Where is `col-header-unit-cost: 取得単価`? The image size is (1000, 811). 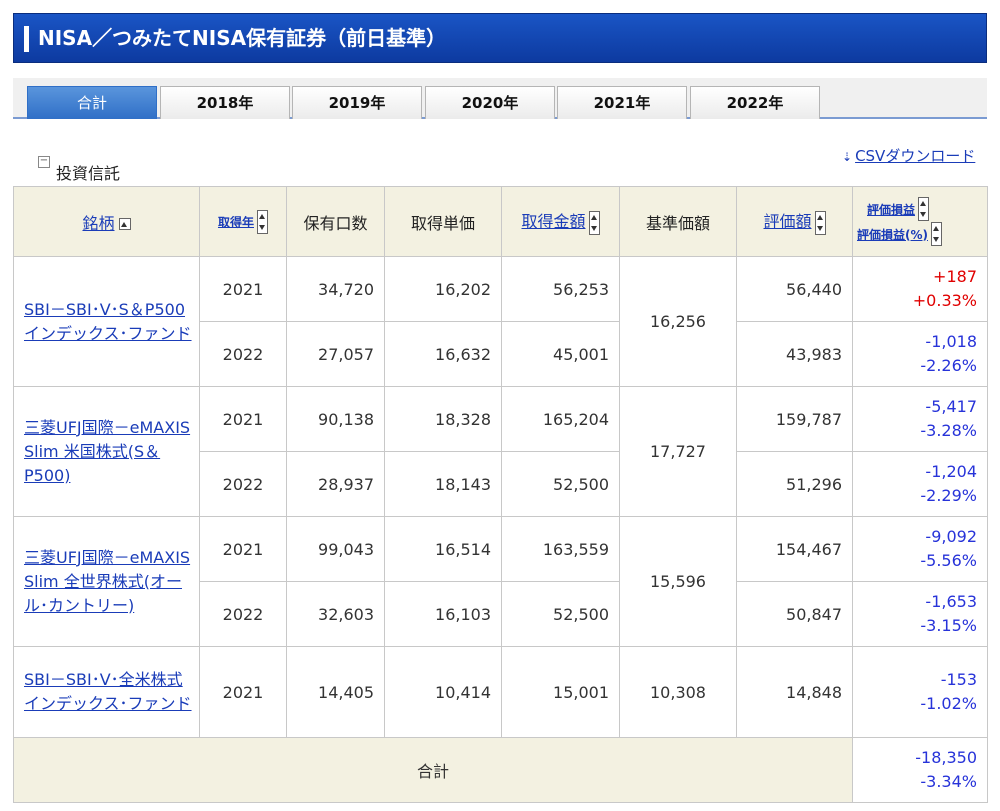 col-header-unit-cost: 取得単価 is located at coordinates (443, 221).